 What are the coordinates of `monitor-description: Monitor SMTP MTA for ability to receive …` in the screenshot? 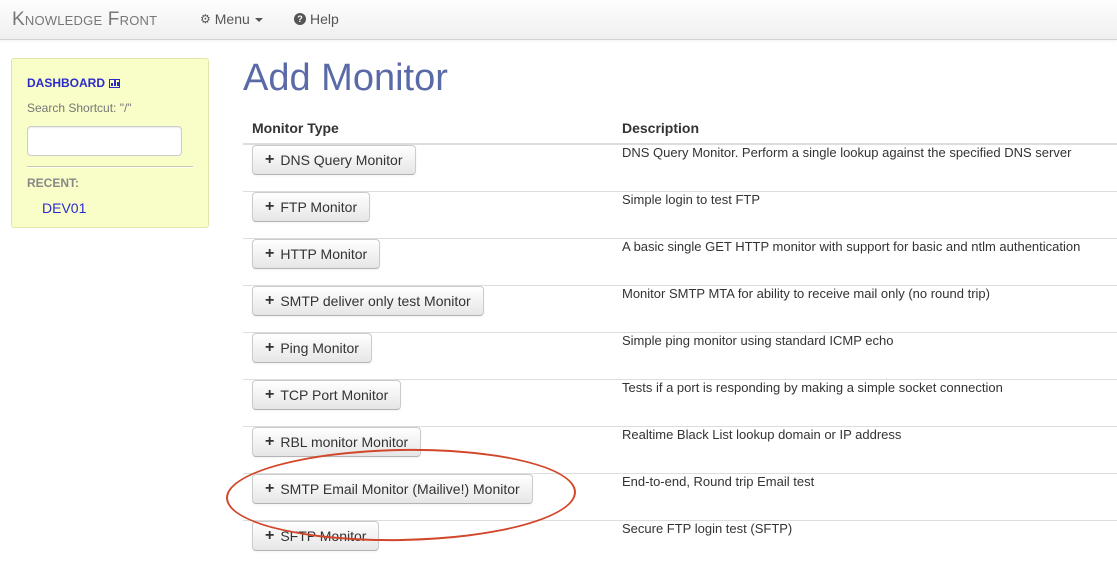 It's located at (865, 308).